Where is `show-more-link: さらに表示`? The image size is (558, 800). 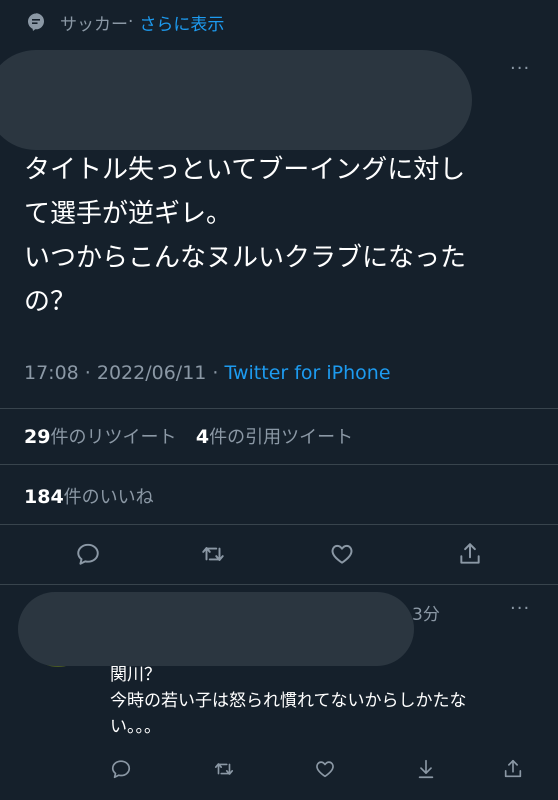 show-more-link: さらに表示 is located at coordinates (181, 22).